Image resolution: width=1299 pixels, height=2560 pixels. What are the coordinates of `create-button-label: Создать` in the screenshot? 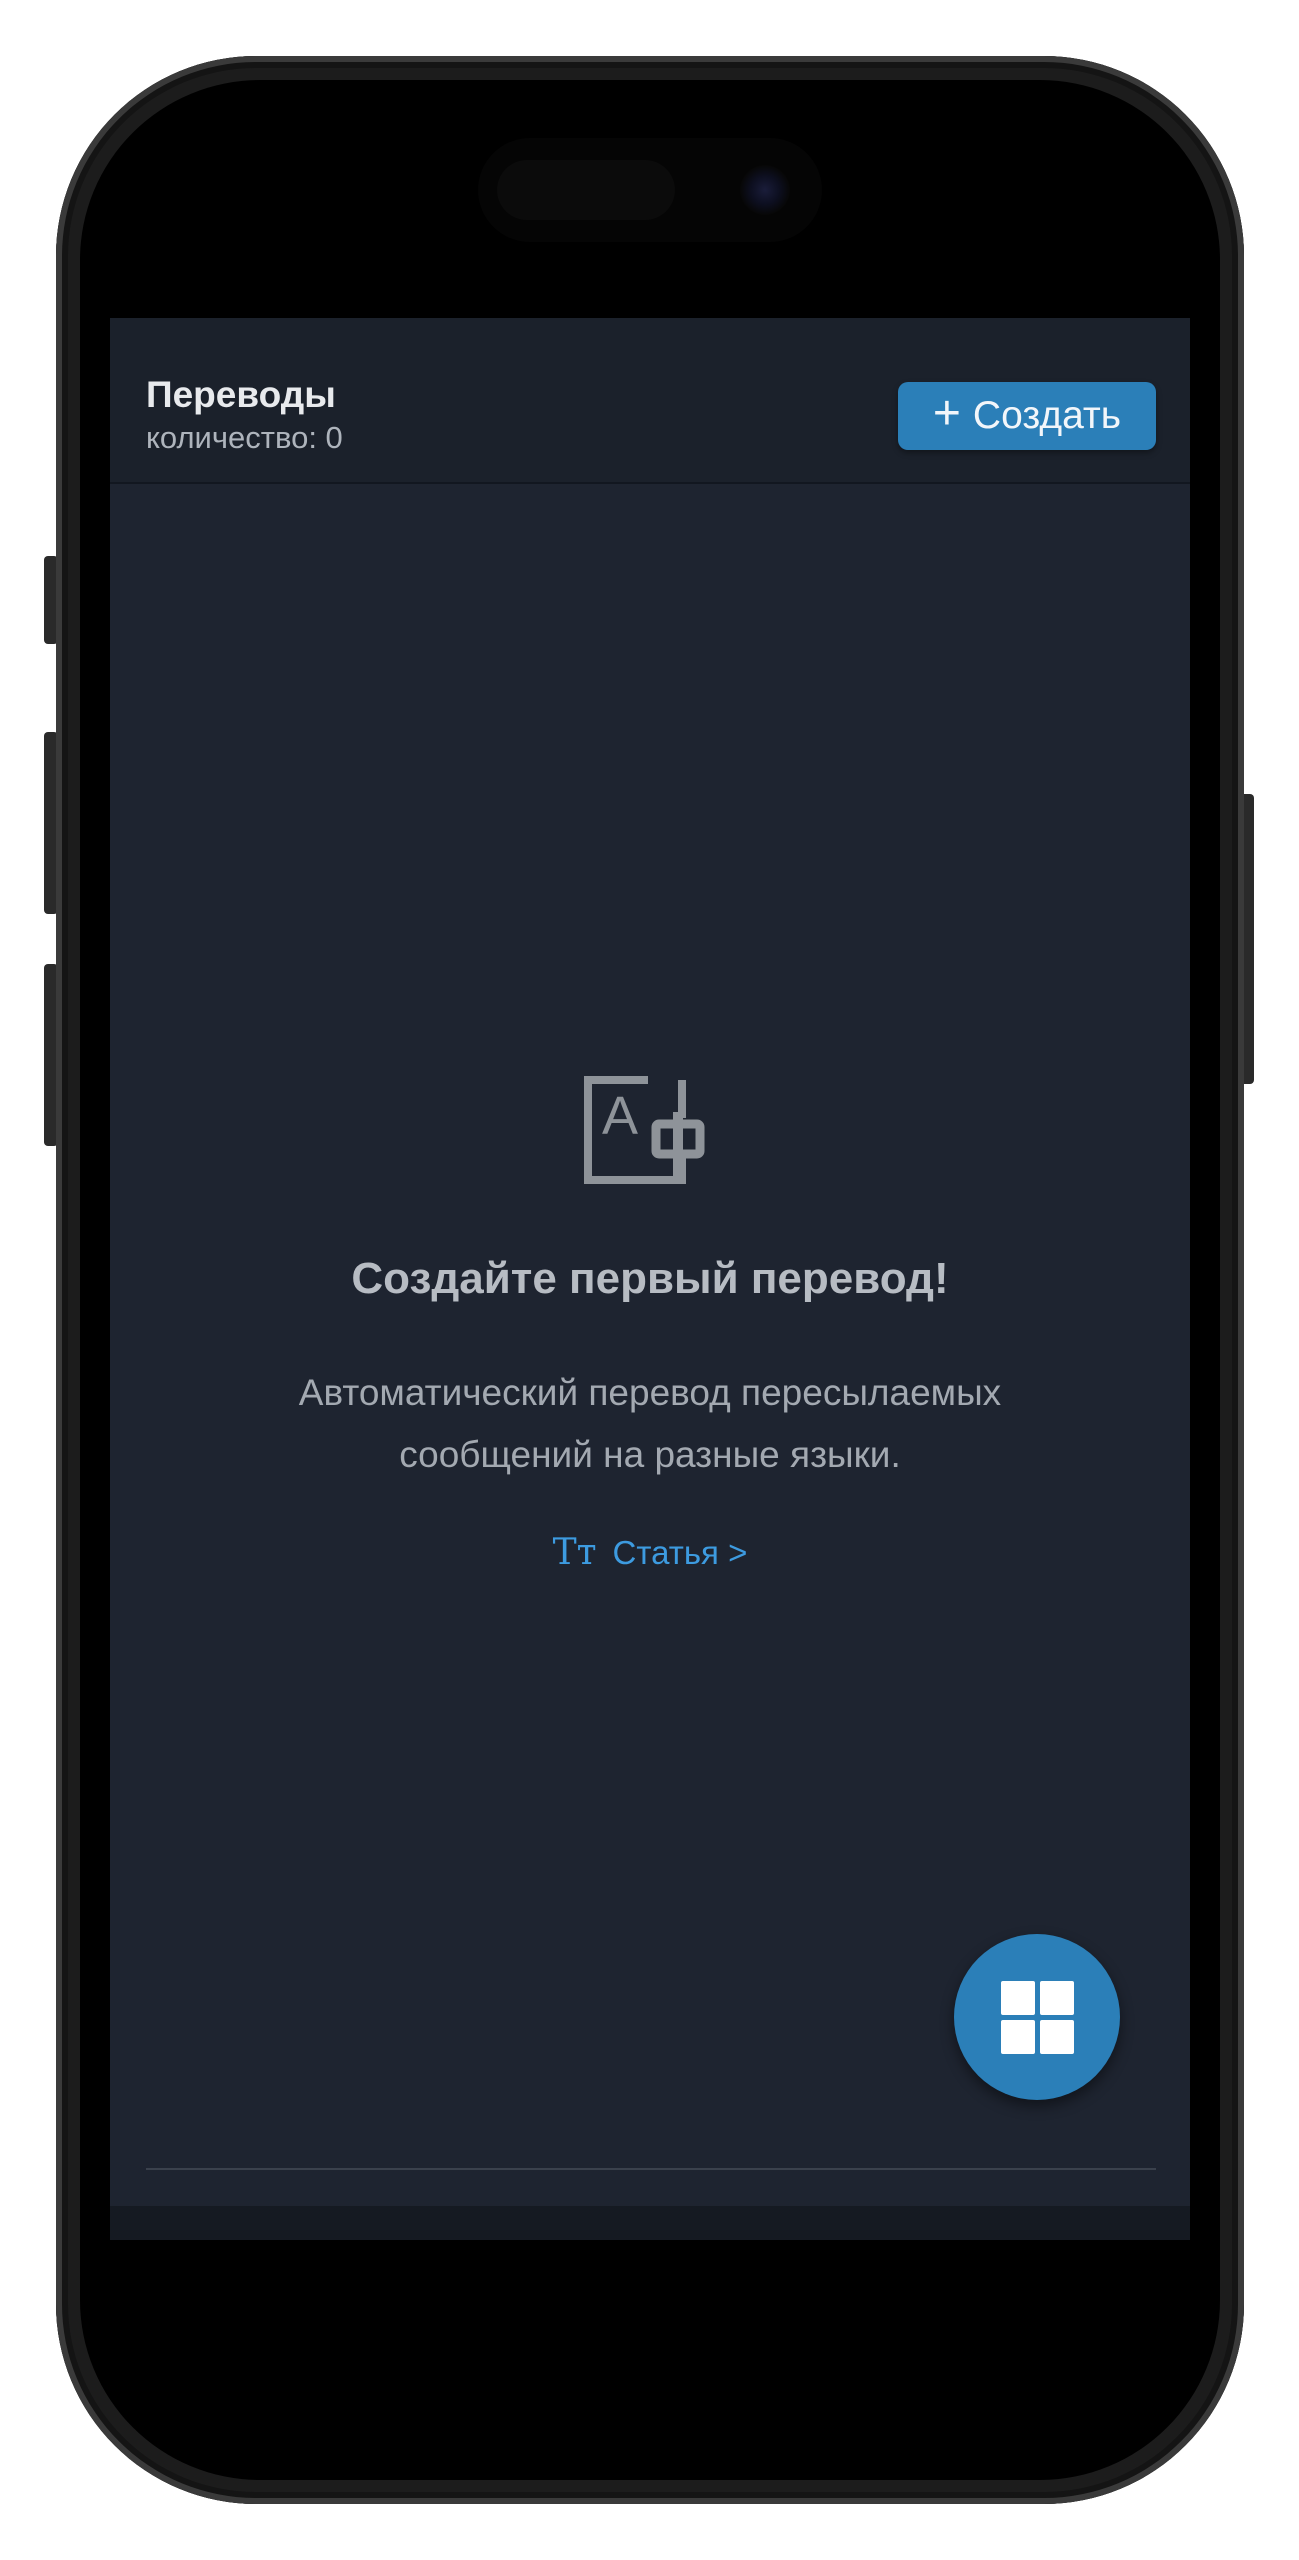 It's located at (1047, 415).